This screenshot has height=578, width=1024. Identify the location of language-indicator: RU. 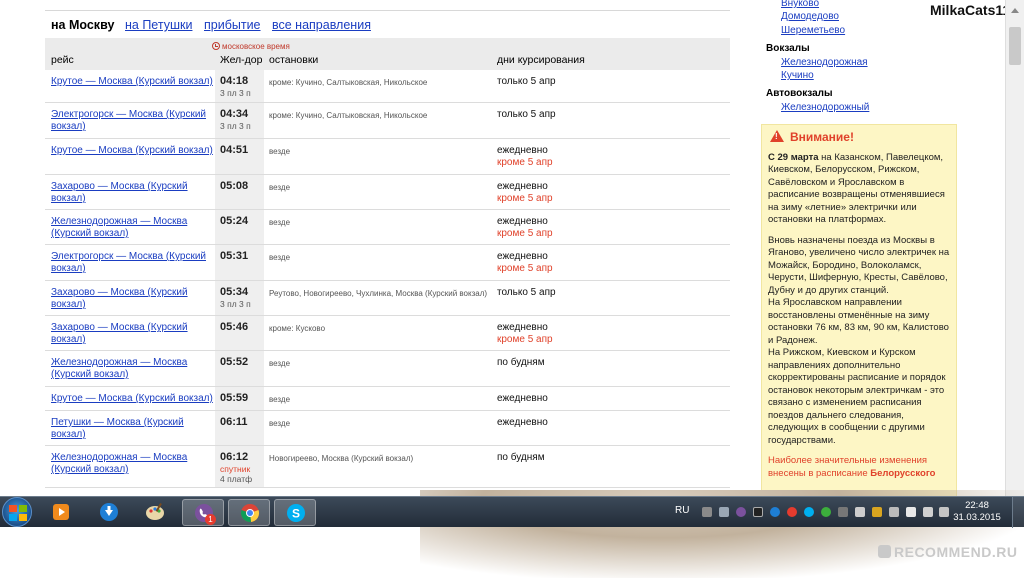
(682, 510).